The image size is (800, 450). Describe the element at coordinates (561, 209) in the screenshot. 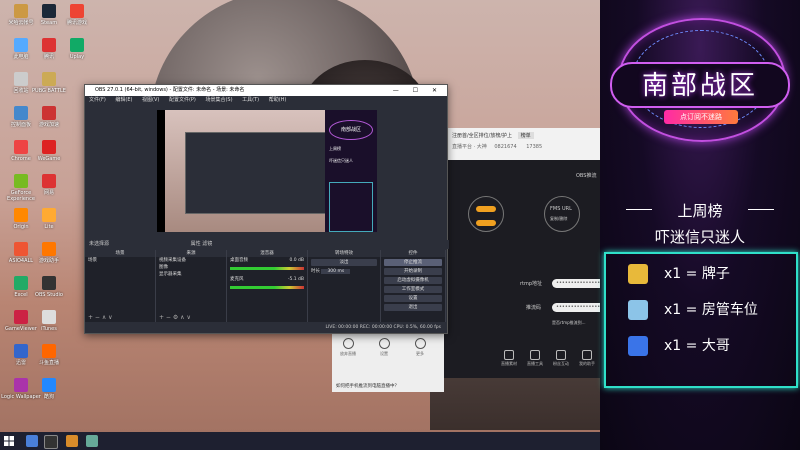

I see `fms-label: FMS URL` at that location.